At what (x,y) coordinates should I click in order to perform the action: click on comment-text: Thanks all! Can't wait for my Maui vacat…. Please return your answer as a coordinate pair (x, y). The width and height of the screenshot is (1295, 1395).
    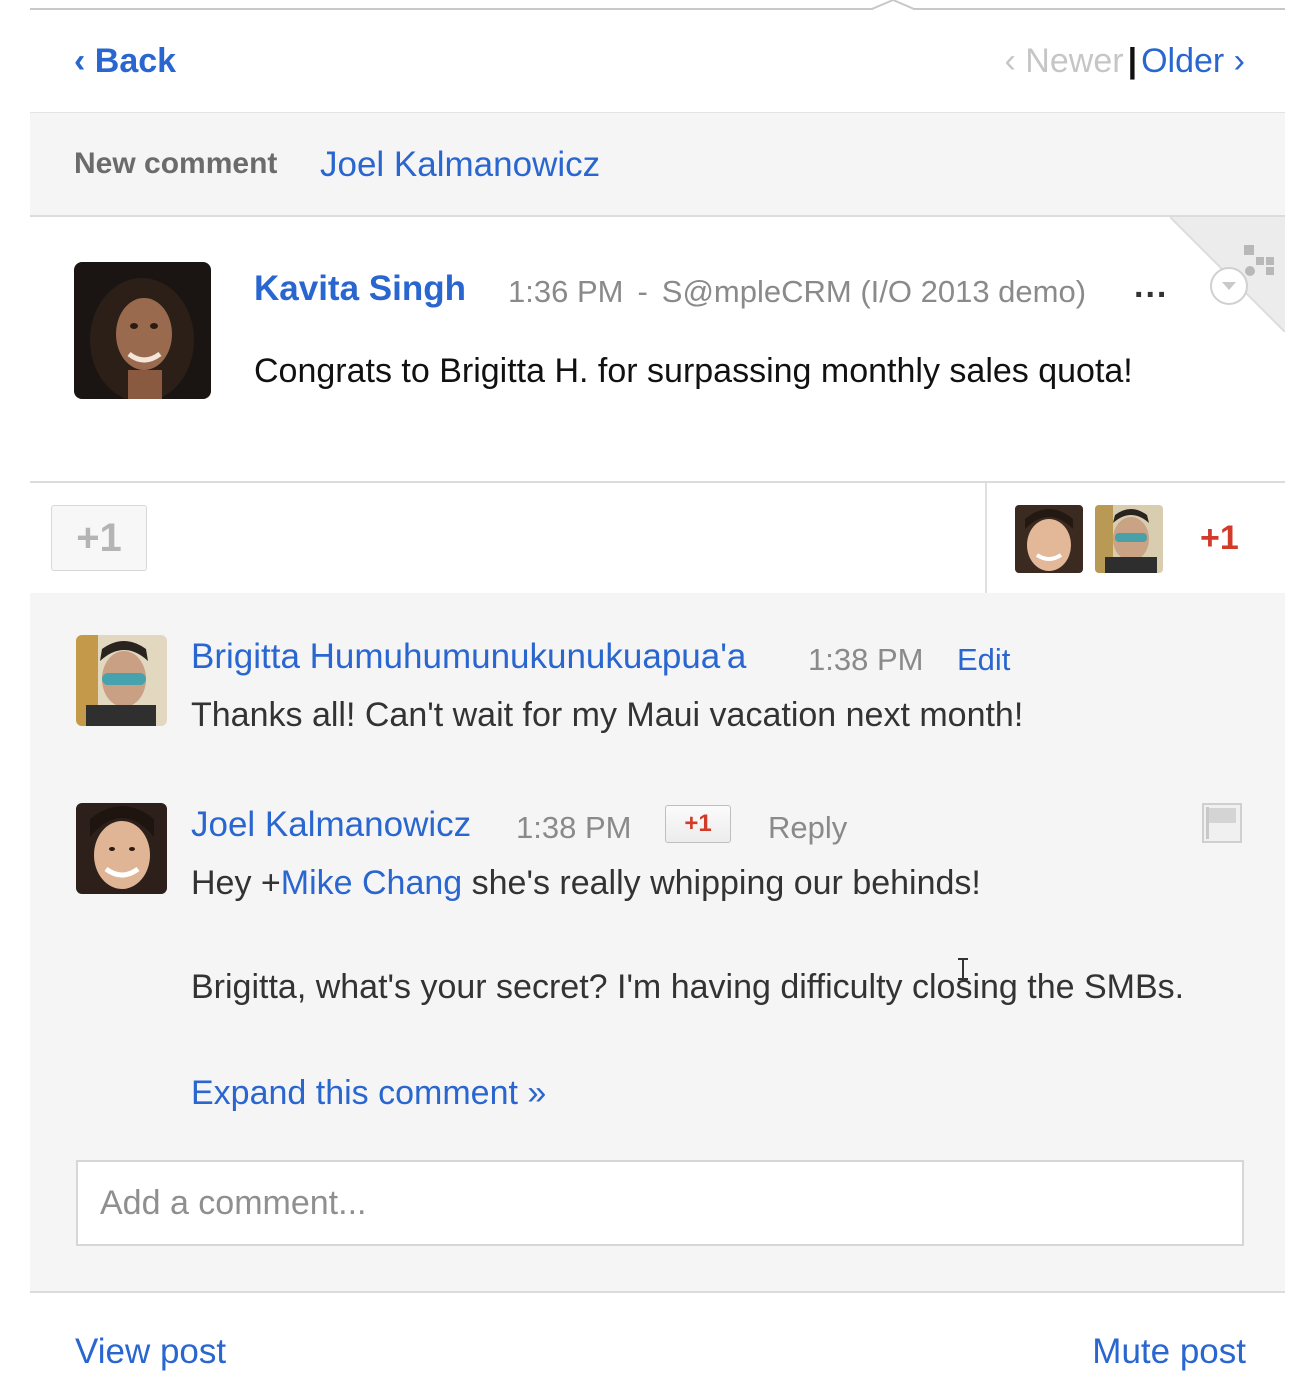
    Looking at the image, I should click on (607, 715).